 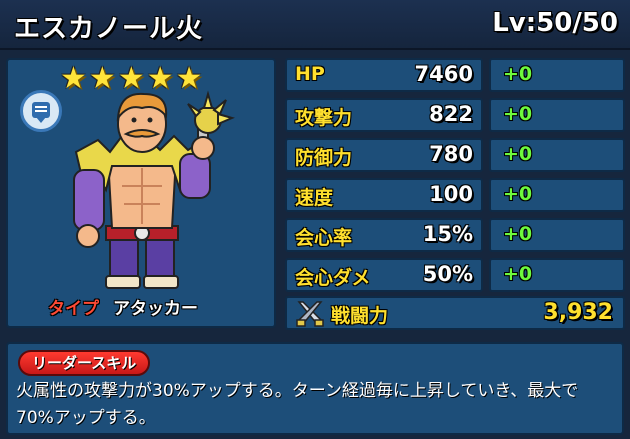 What do you see at coordinates (73, 309) in the screenshot?
I see `type-label: タイプ` at bounding box center [73, 309].